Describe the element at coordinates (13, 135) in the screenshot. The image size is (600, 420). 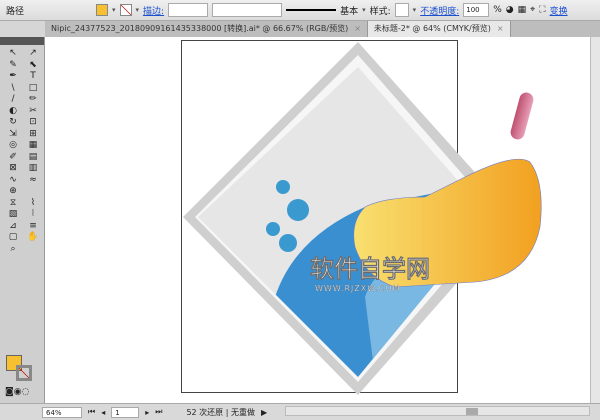
I see `tool-button: ⇲` at that location.